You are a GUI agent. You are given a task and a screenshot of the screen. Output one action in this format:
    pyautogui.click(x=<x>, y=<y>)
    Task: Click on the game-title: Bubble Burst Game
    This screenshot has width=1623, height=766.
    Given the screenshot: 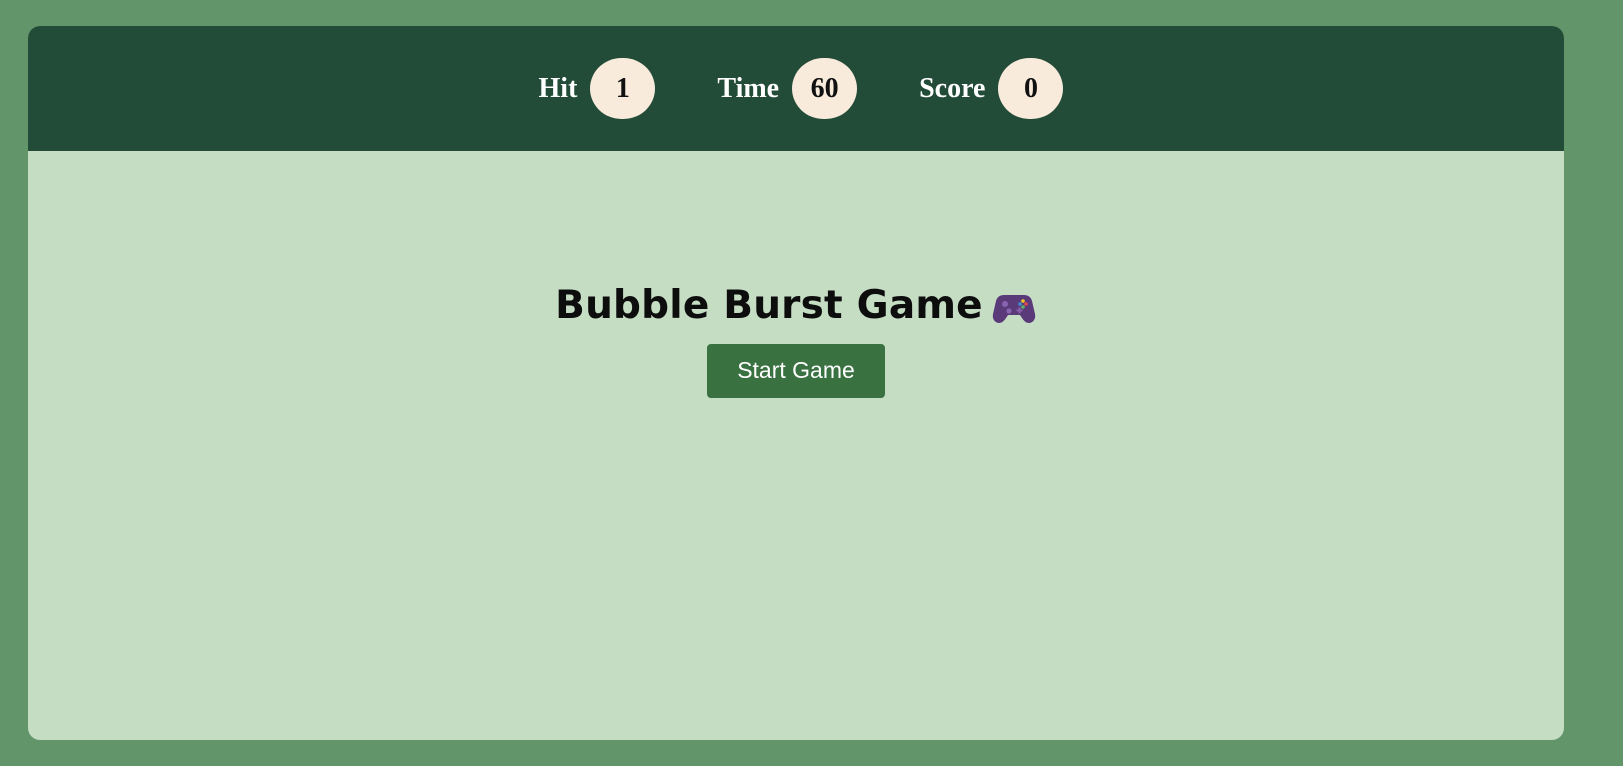 What is the action you would take?
    pyautogui.click(x=769, y=305)
    